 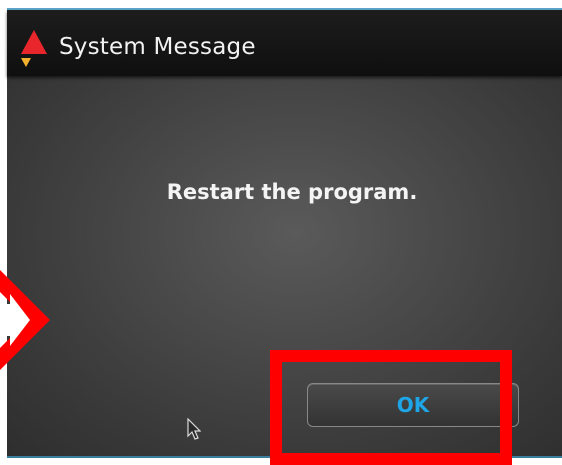 What do you see at coordinates (157, 47) in the screenshot?
I see `dialog-title: System Message` at bounding box center [157, 47].